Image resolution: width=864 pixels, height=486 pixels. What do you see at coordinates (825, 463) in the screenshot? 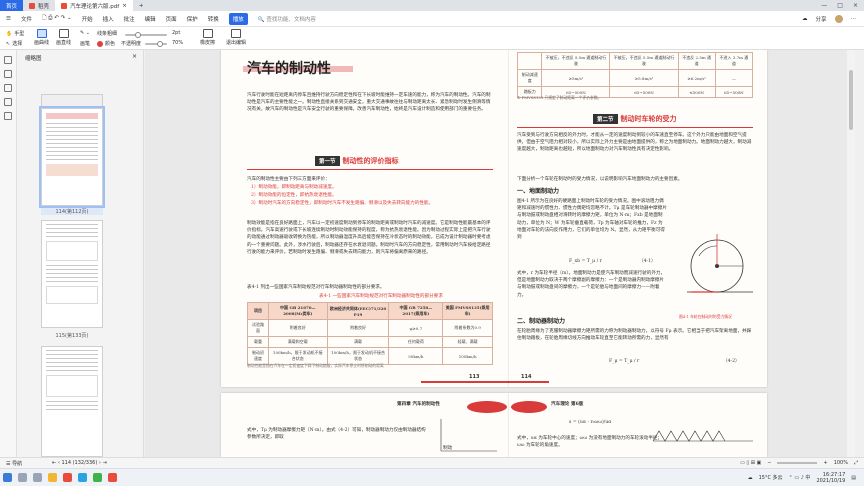
I see `zoom-in-icon: +` at bounding box center [825, 463].